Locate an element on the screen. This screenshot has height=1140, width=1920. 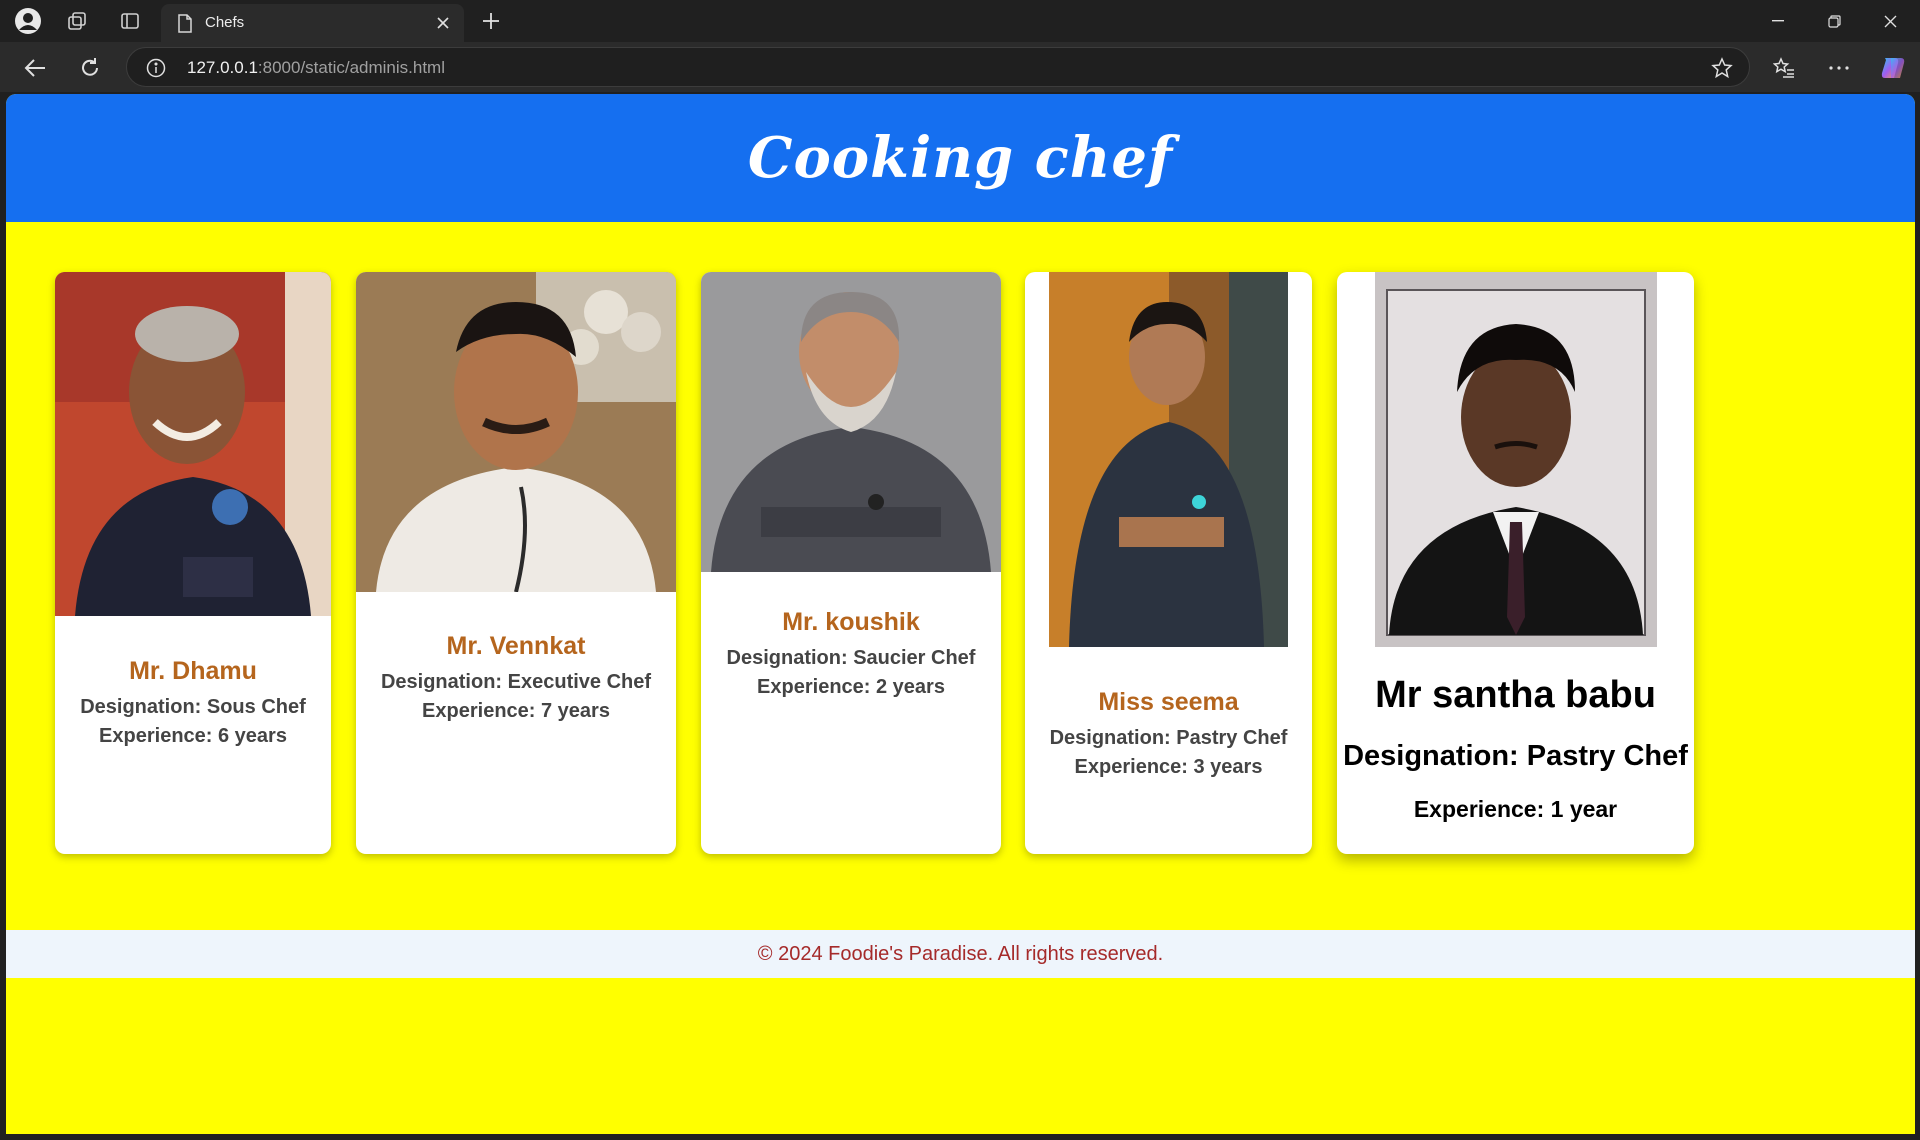
chef-experience: Experience: 6 years is located at coordinates (193, 736).